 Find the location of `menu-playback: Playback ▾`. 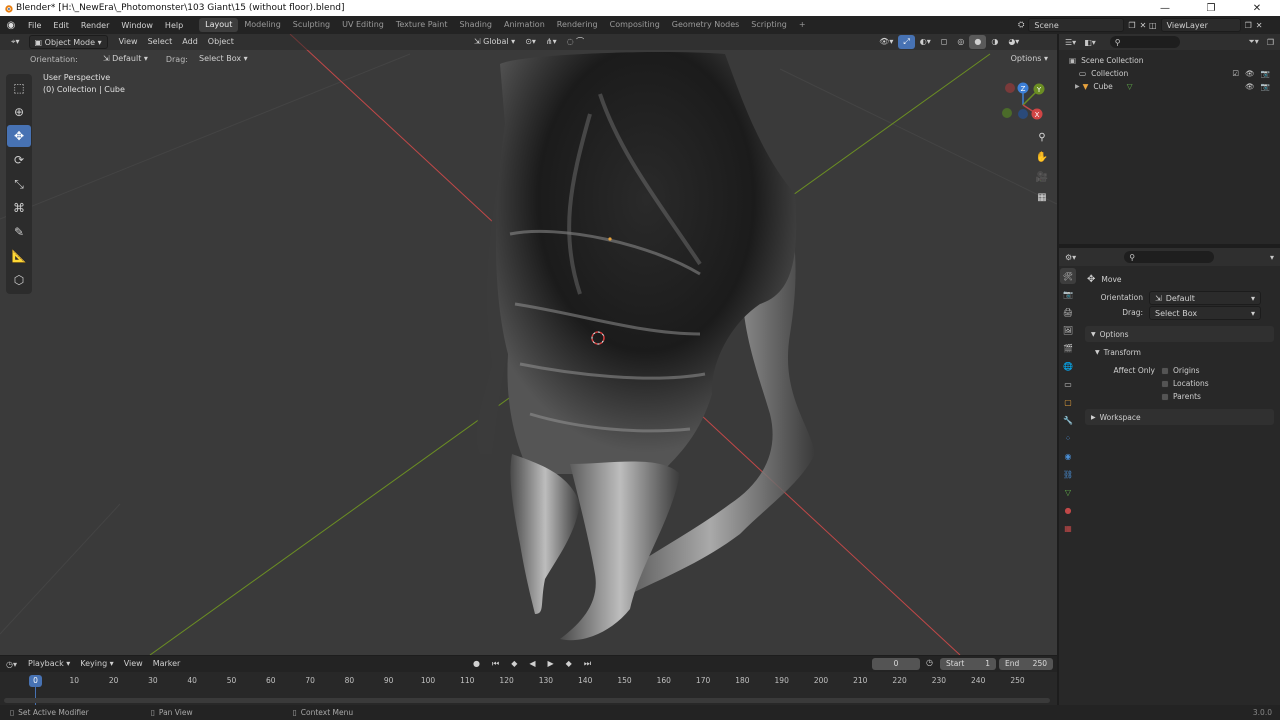

menu-playback: Playback ▾ is located at coordinates (49, 664).